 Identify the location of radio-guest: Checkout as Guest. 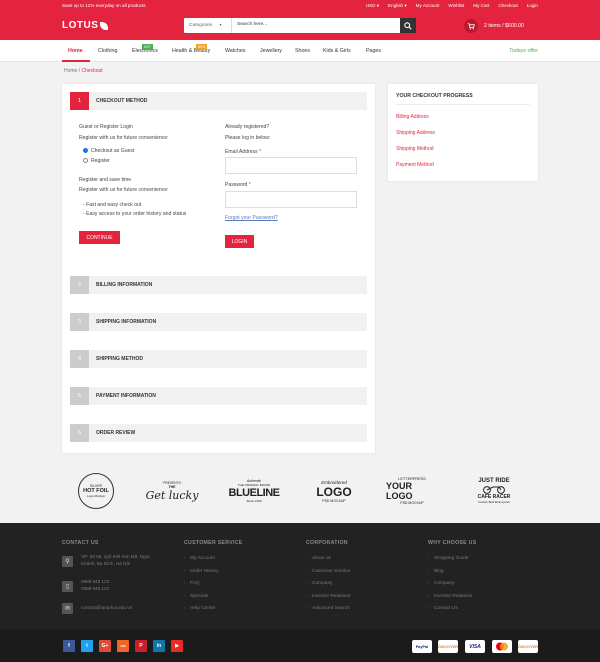
(108, 151).